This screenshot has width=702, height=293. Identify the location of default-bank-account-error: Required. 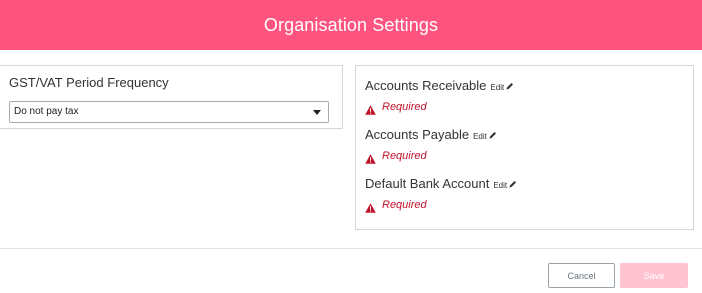
(396, 206).